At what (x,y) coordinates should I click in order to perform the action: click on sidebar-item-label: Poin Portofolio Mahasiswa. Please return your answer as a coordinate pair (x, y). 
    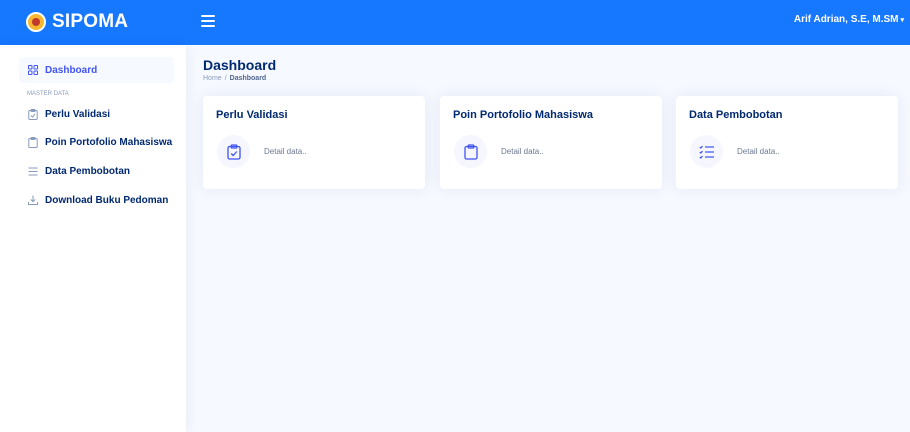
    Looking at the image, I should click on (109, 142).